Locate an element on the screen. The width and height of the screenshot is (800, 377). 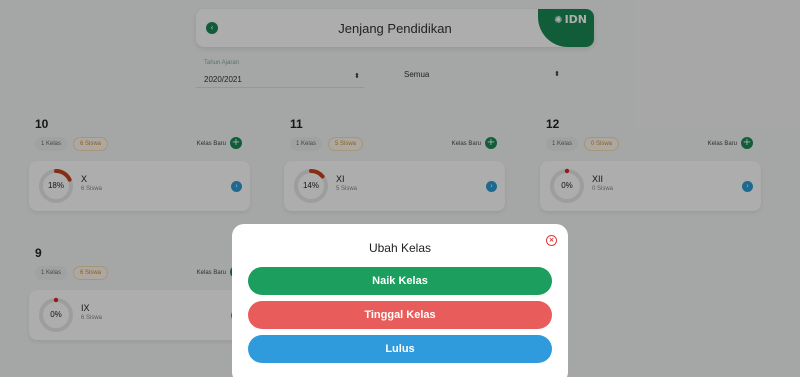
repeat-class-button: Tinggal Kelas is located at coordinates (400, 315).